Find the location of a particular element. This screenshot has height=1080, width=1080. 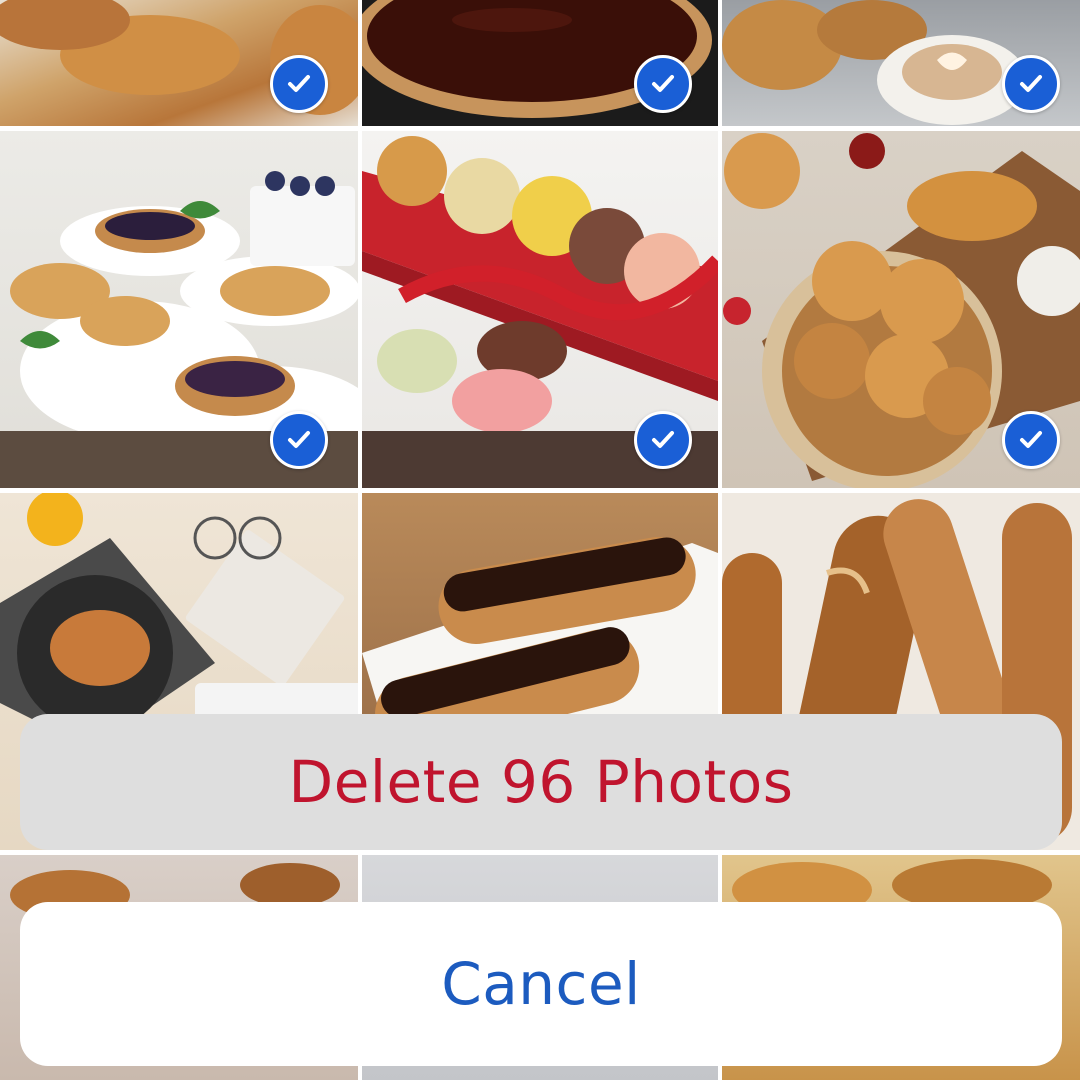

cancel-label: Cancel is located at coordinates (541, 984).